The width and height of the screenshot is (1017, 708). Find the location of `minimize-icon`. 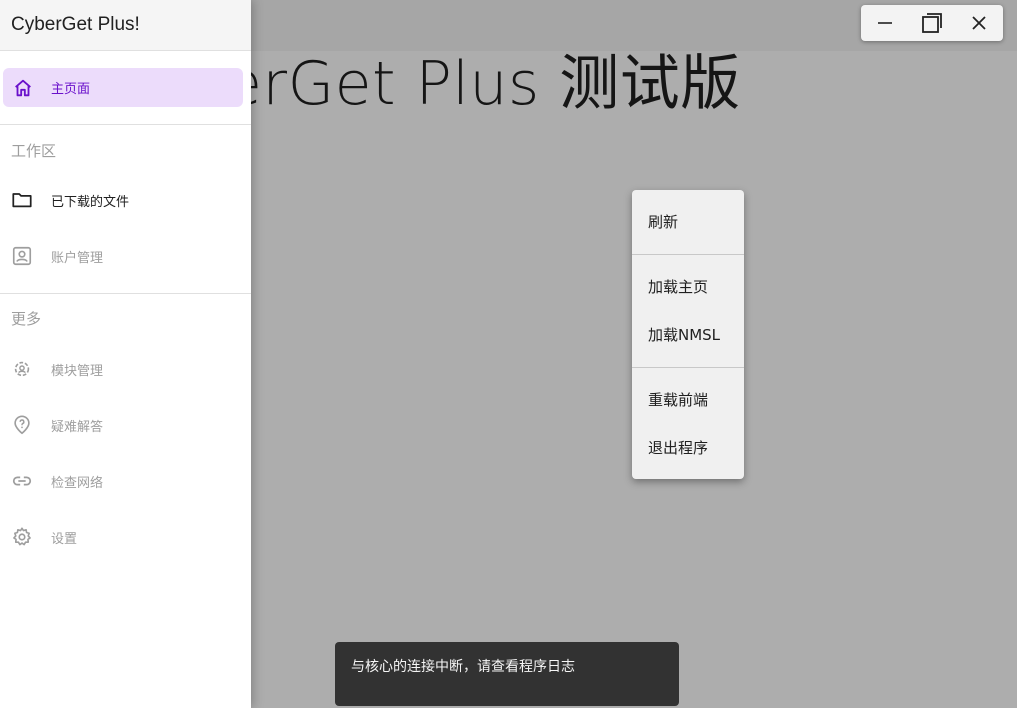

minimize-icon is located at coordinates (884, 23).